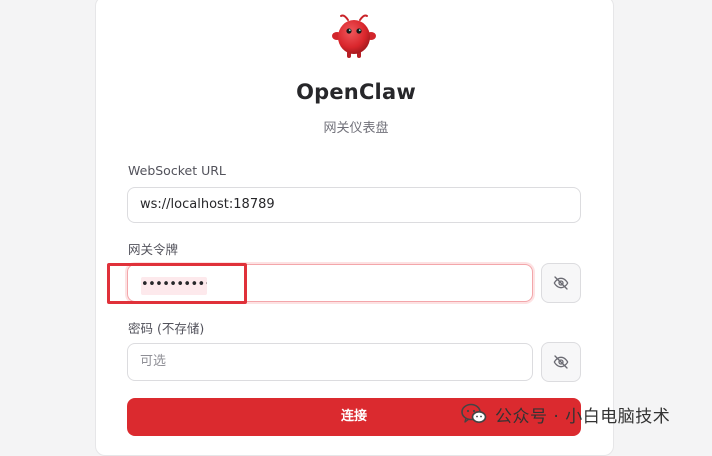 The height and width of the screenshot is (456, 712). I want to click on websocket-url-label: WebSocket URL, so click(177, 170).